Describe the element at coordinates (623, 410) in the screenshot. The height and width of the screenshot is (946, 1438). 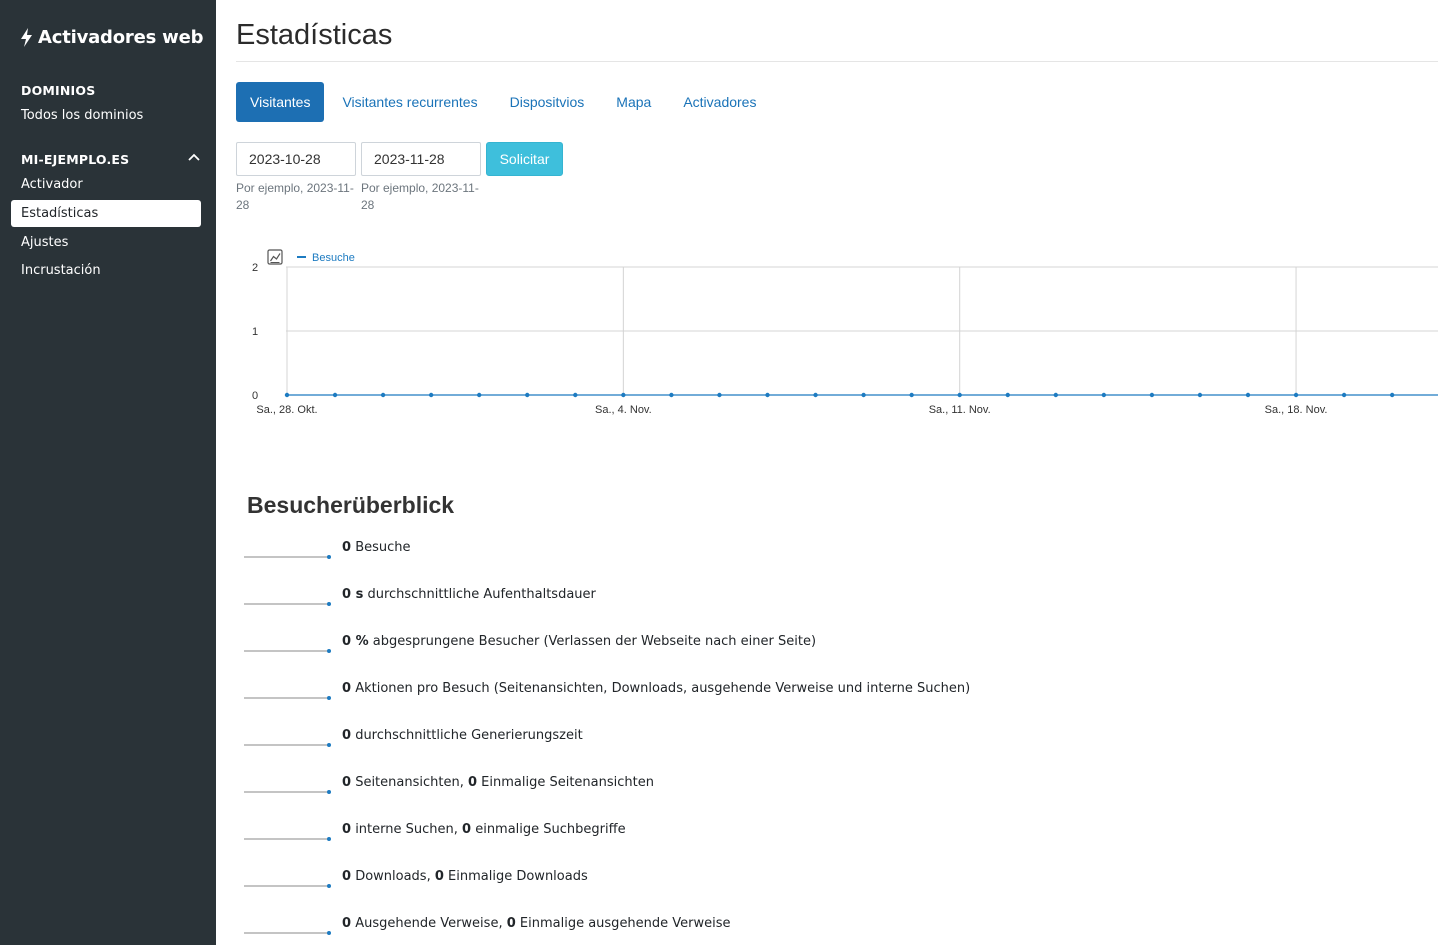
I see `x-tick-label: Sa., 4. Nov.` at that location.